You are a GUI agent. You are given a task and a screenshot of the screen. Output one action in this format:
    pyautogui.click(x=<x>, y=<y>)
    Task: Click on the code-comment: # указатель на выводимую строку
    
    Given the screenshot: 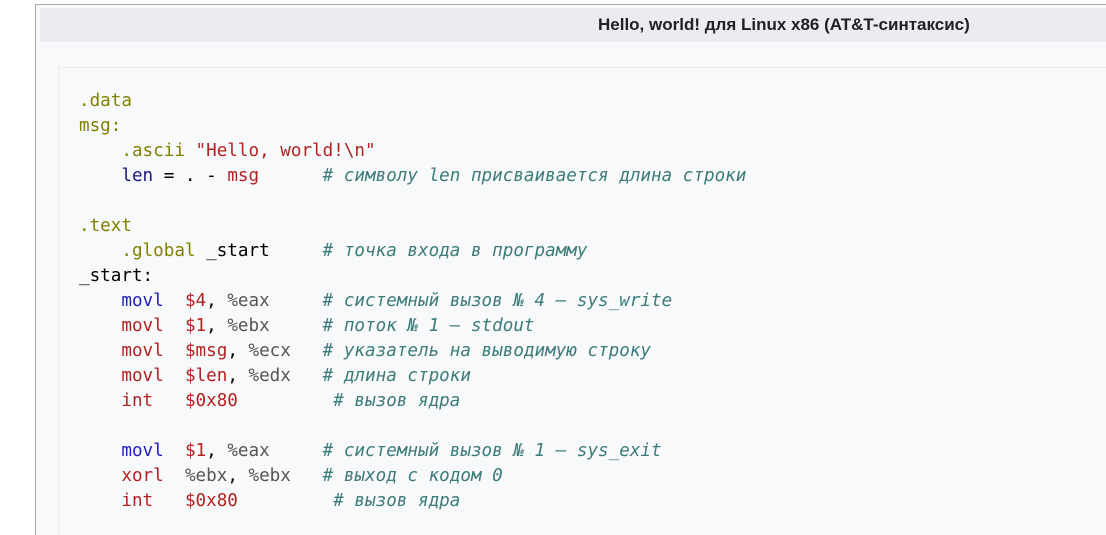 What is the action you would take?
    pyautogui.click(x=487, y=351)
    